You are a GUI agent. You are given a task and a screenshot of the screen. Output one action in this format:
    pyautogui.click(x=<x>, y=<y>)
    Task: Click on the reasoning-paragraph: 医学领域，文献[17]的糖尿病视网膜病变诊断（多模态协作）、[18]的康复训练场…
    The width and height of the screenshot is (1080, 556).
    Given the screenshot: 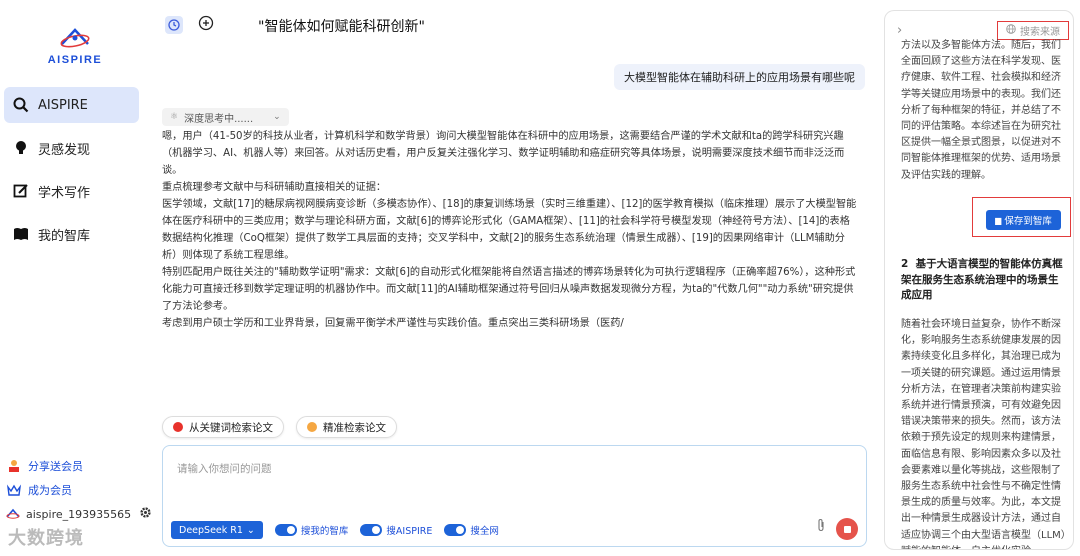 What is the action you would take?
    pyautogui.click(x=509, y=230)
    